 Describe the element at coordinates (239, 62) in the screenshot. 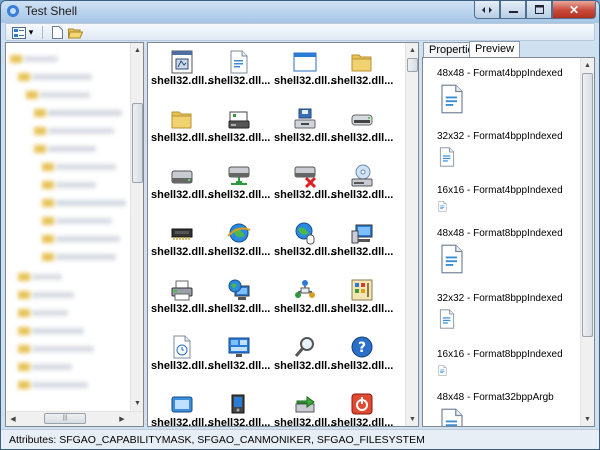

I see `document-icon` at that location.